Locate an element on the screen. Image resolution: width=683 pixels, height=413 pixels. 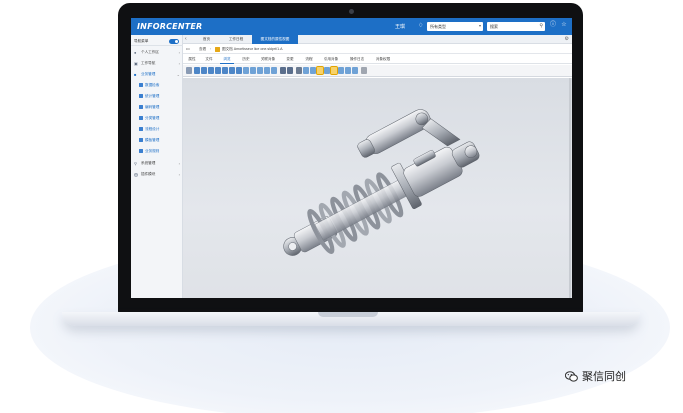
open-icon is located at coordinates (189, 70).